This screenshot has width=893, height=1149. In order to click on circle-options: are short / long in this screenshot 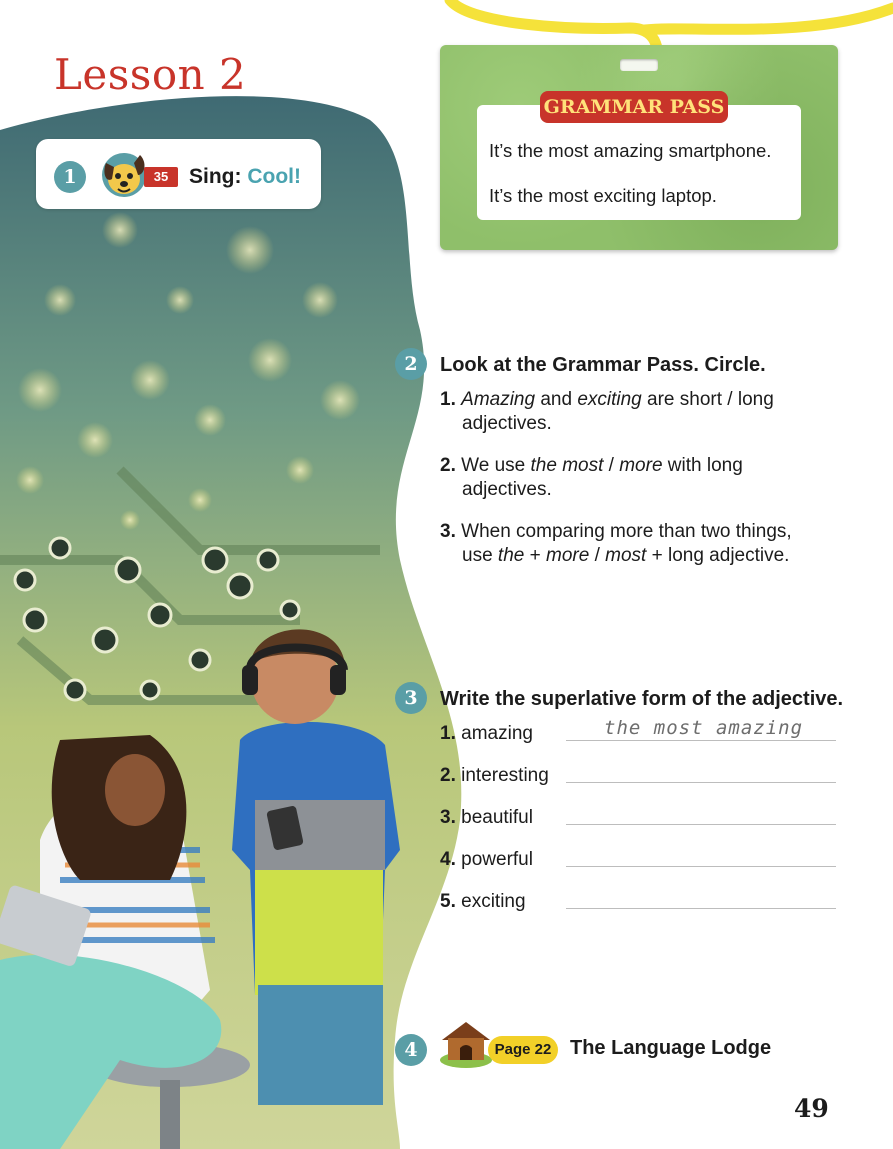, I will do `click(708, 399)`.